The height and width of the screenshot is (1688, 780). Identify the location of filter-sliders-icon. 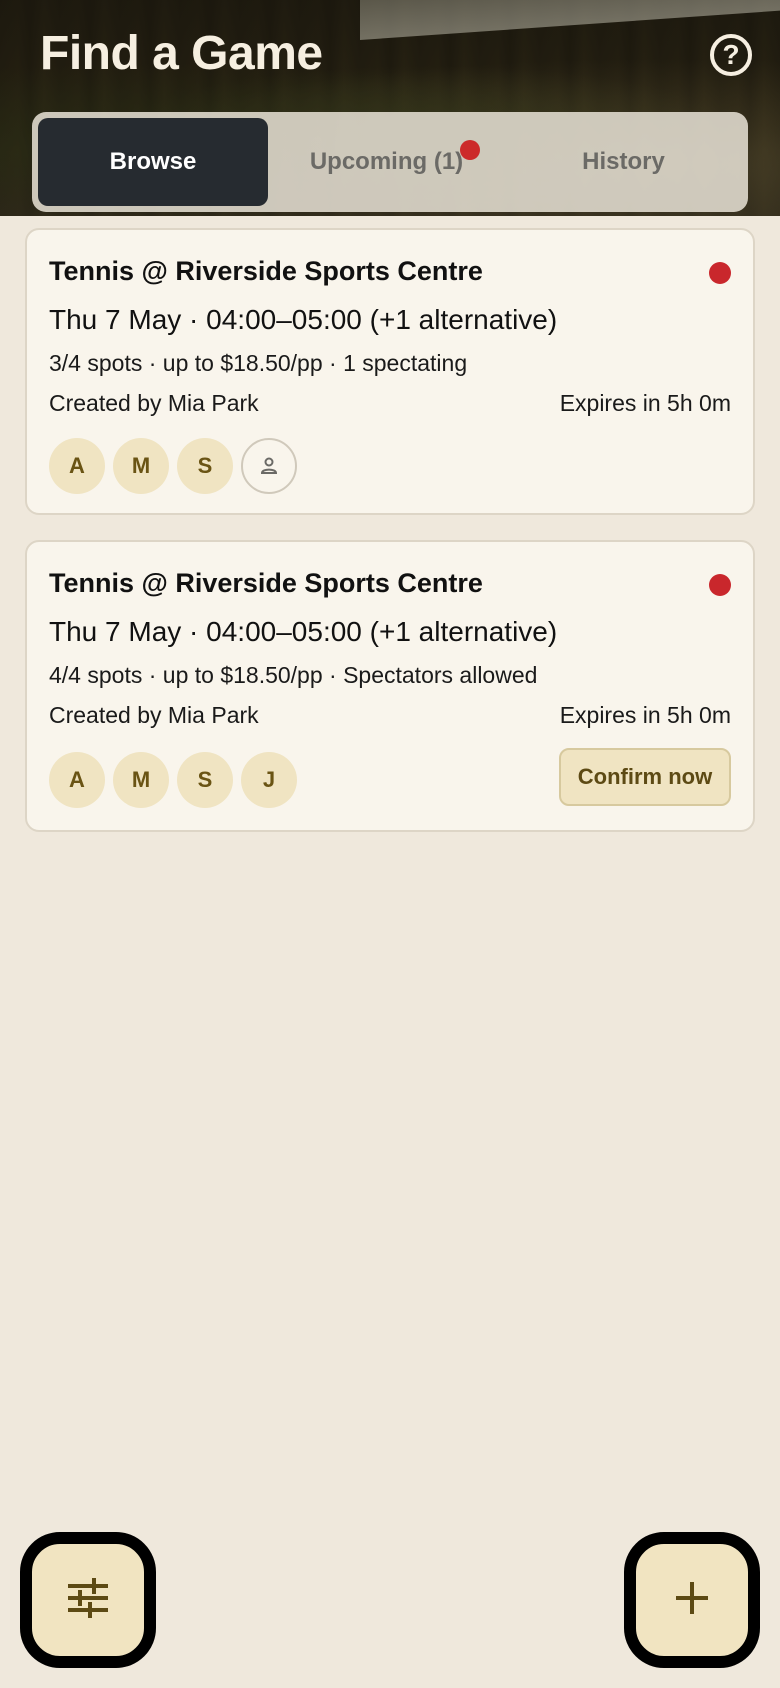
(88, 1600).